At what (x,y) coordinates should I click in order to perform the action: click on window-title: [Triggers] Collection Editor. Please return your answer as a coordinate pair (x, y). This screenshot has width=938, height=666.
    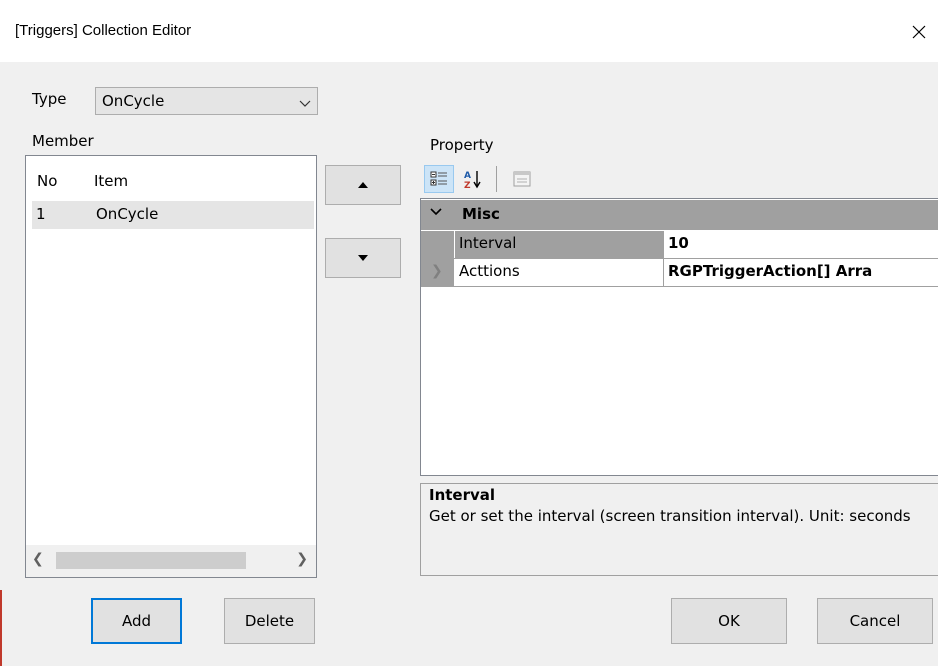
    Looking at the image, I should click on (103, 30).